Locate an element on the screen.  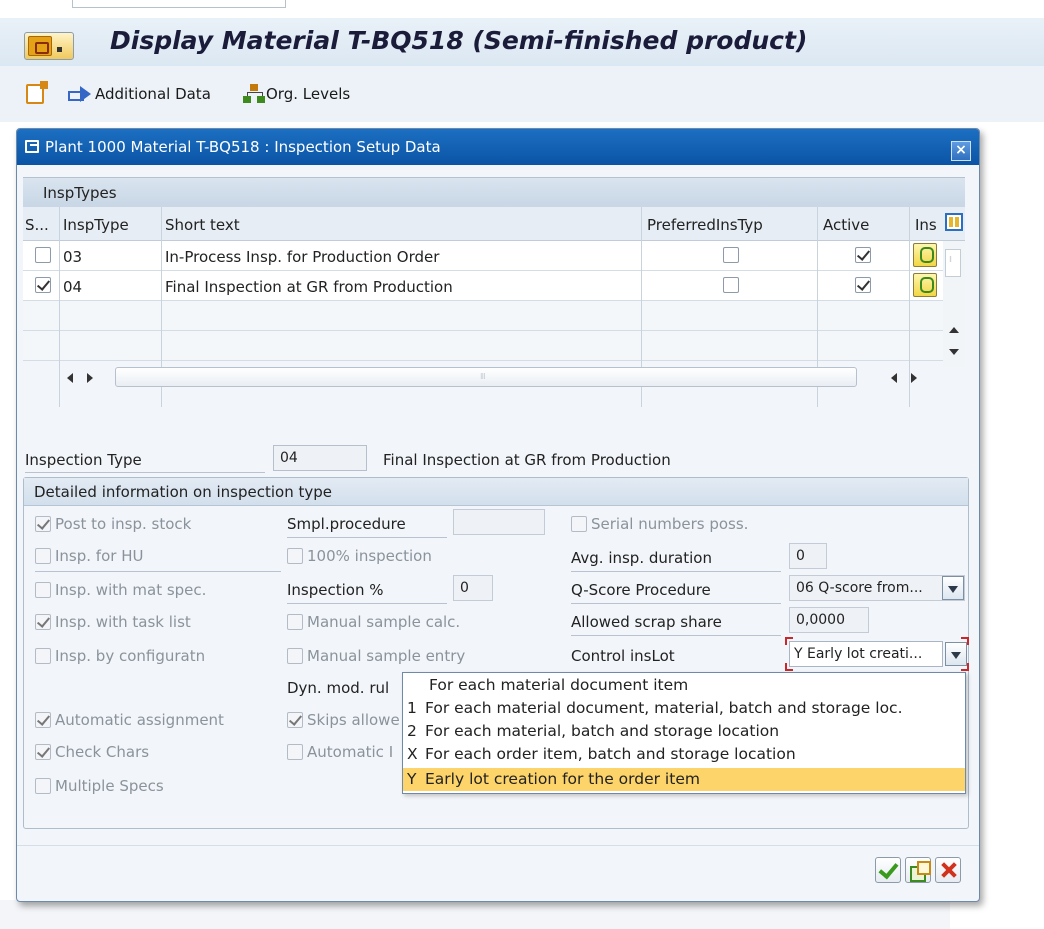
create-document-icon is located at coordinates (37, 92).